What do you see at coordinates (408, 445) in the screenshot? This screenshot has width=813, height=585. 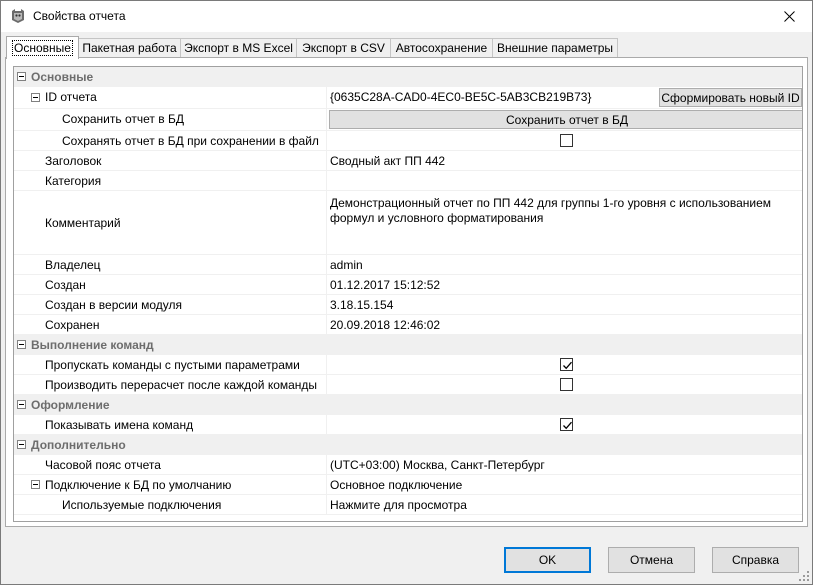 I see `category-additional: Дополнительно` at bounding box center [408, 445].